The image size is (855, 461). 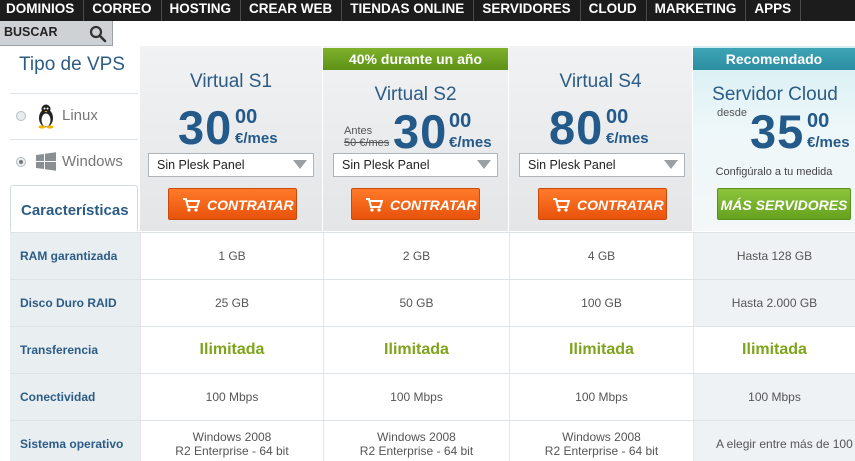 What do you see at coordinates (75, 256) in the screenshot?
I see `row-label: RAM garantizada` at bounding box center [75, 256].